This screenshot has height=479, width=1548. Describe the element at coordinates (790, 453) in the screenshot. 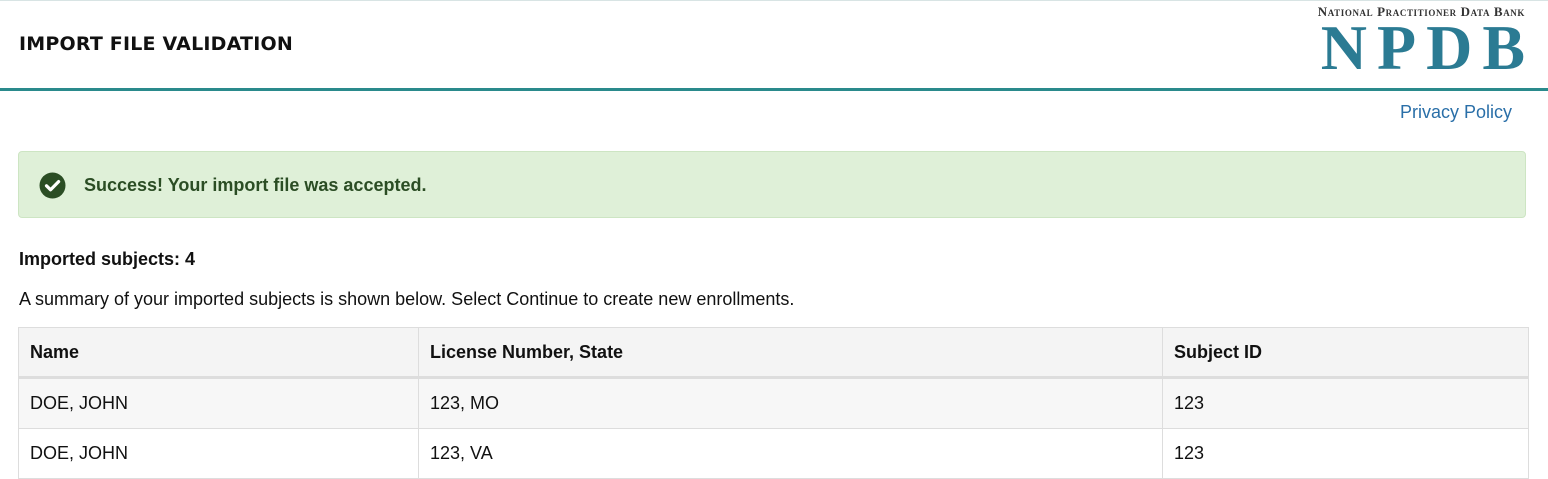

I see `cell-license: 123, VA` at that location.